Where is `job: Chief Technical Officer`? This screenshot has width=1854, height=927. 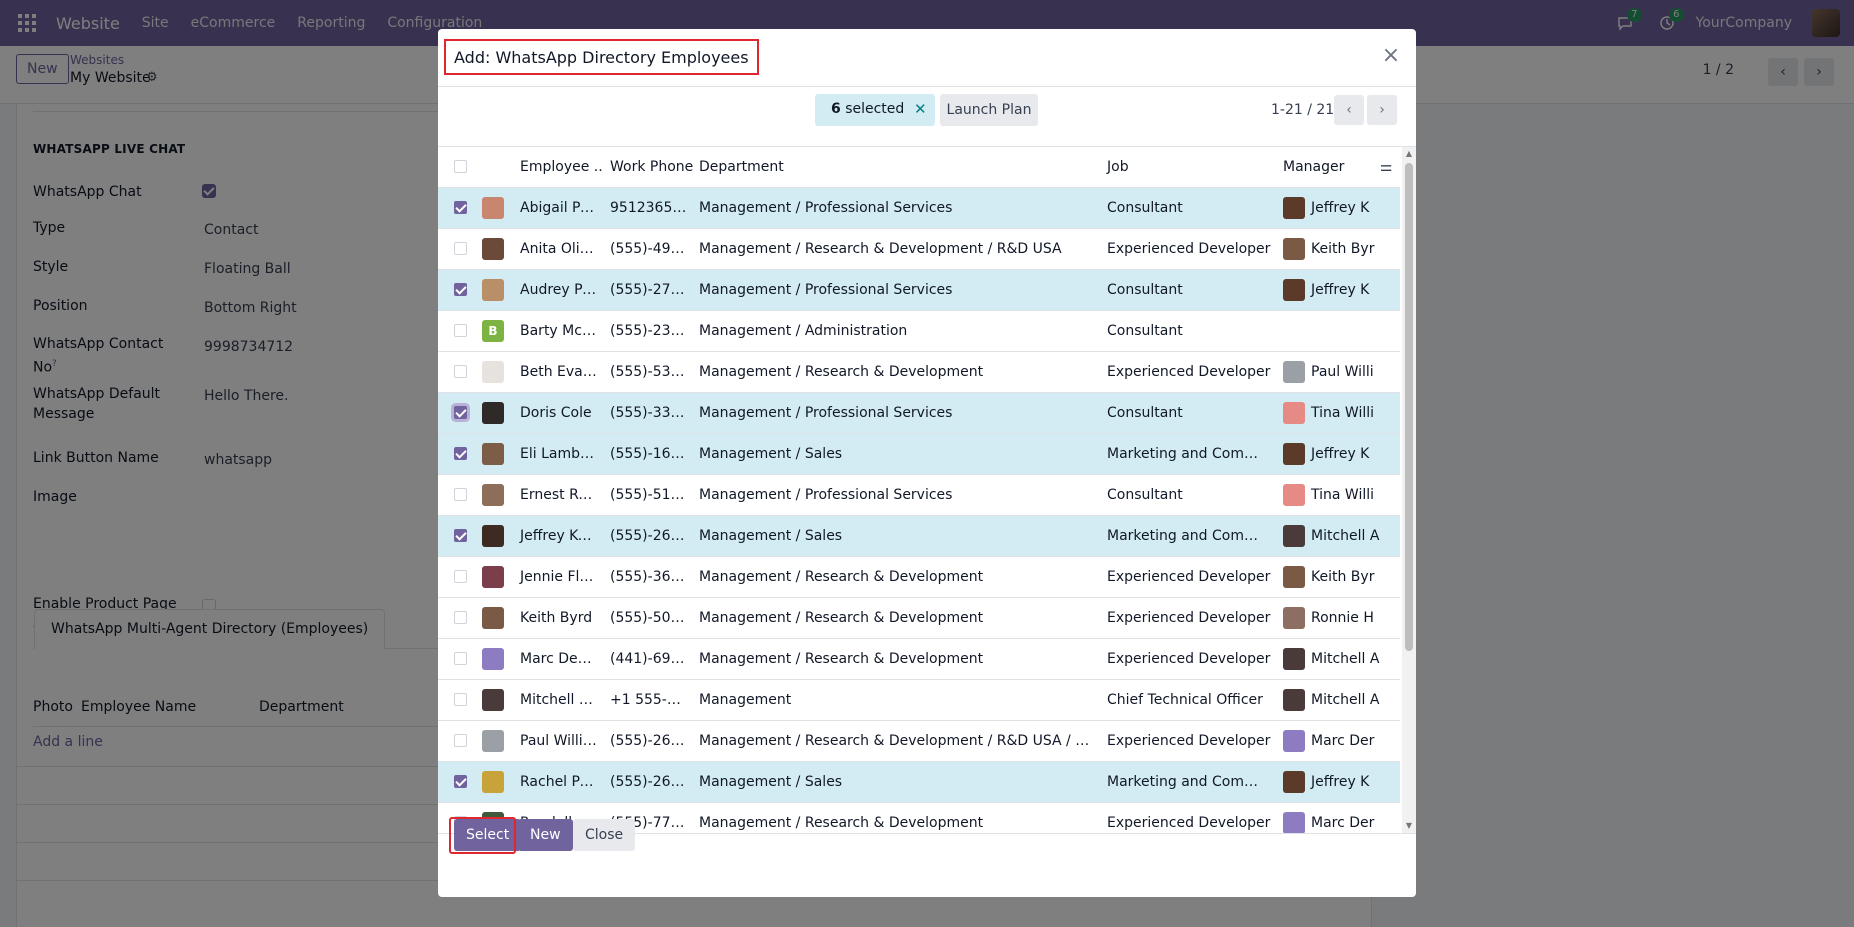 job: Chief Technical Officer is located at coordinates (1189, 700).